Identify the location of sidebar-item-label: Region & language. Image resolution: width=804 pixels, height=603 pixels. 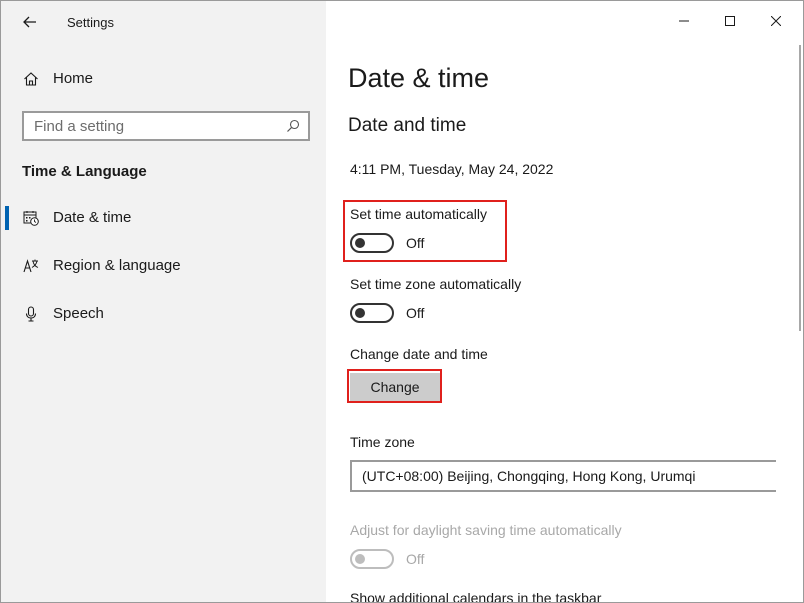
(117, 265).